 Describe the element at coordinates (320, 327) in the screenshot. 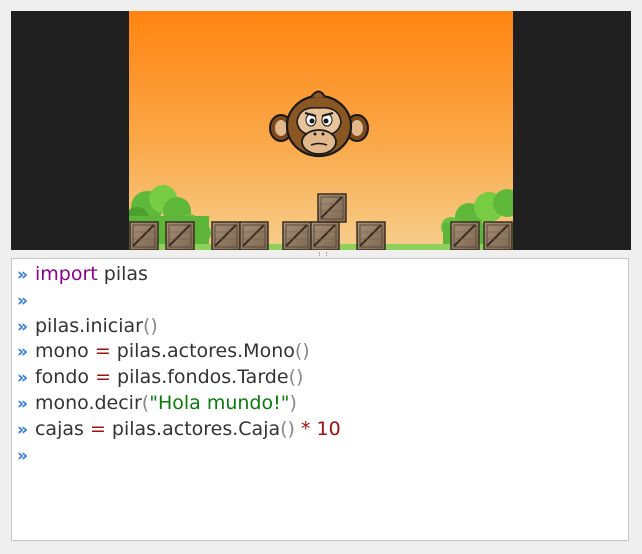

I see `console-line: » pilas.iniciar()` at that location.